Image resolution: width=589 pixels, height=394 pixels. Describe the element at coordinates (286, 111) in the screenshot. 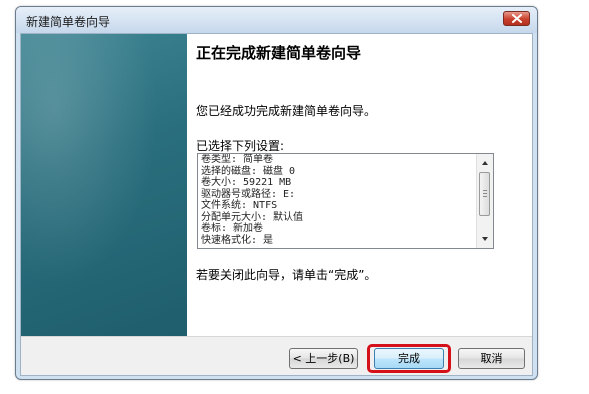

I see `success-message: 您已经成功完成新建简单卷向导。` at that location.